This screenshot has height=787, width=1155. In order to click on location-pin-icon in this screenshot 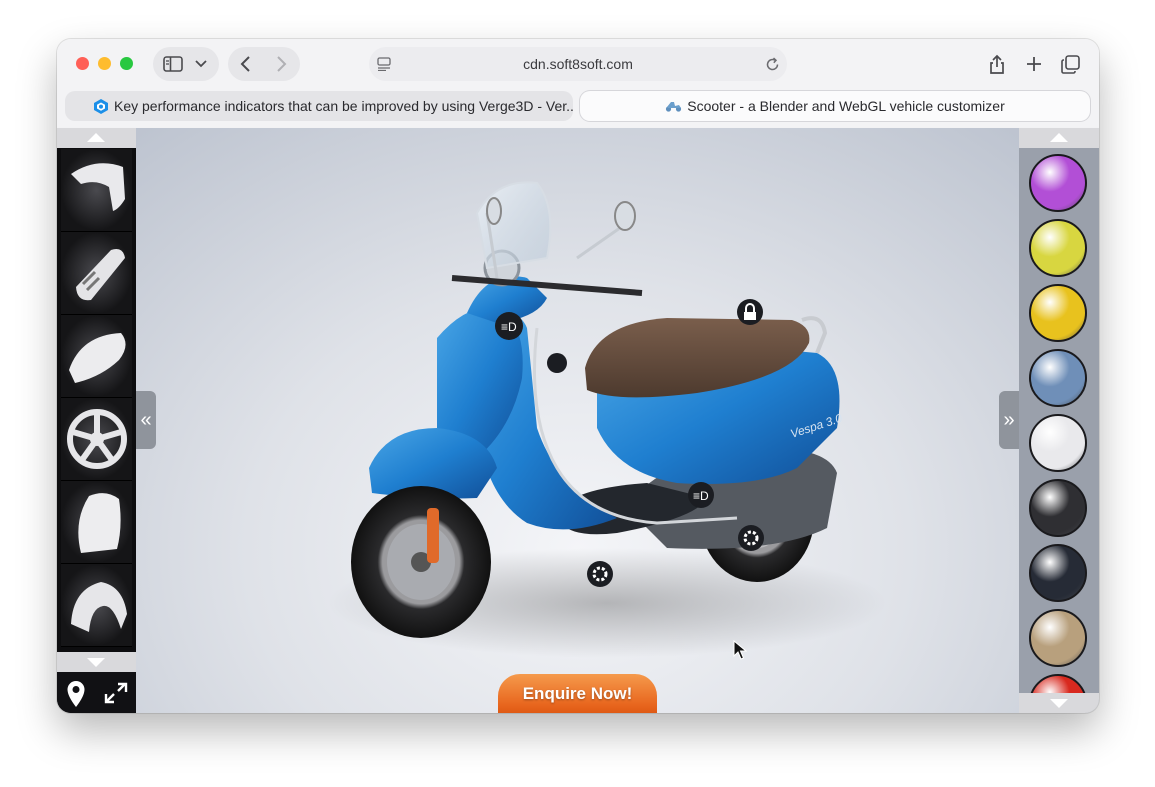, I will do `click(76, 694)`.